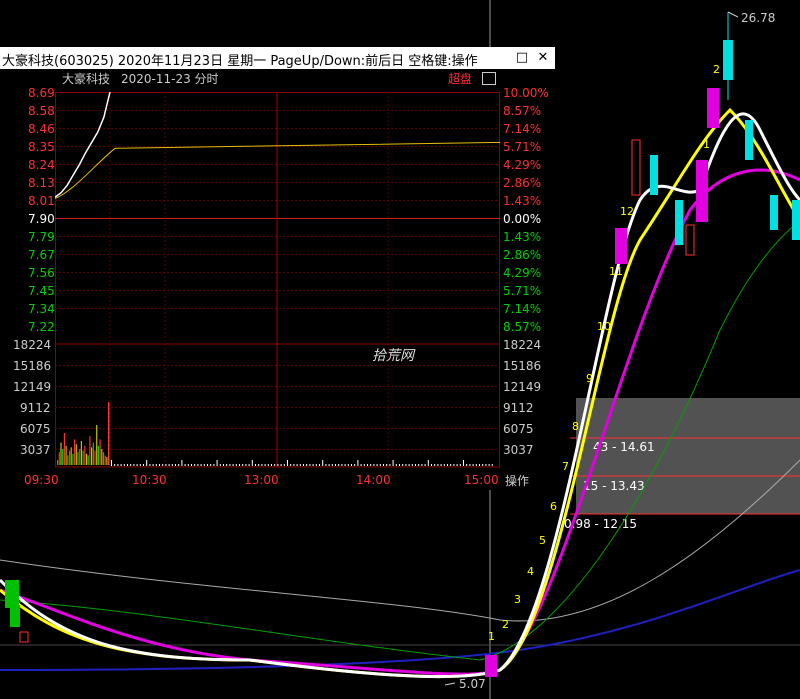 The width and height of the screenshot is (800, 699). Describe the element at coordinates (589, 378) in the screenshot. I see `wave-label: 9` at that location.